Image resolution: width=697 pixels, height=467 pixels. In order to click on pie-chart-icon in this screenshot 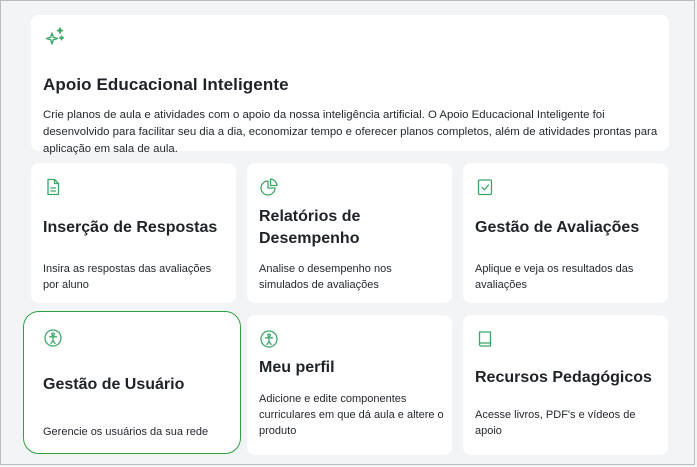, I will do `click(269, 187)`.